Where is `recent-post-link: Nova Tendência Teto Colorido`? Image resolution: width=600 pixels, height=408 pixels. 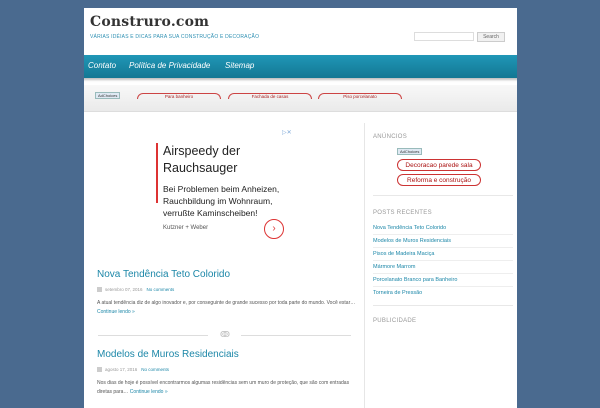 recent-post-link: Nova Tendência Teto Colorido is located at coordinates (409, 228).